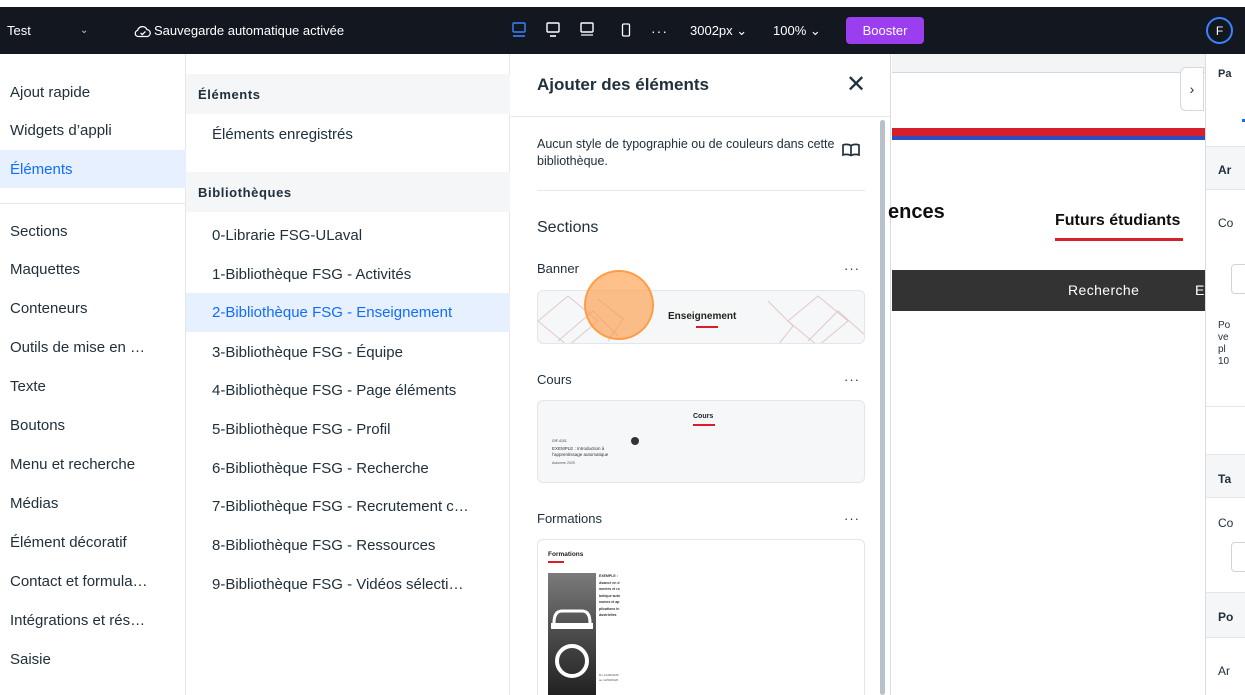  I want to click on category-item: Élément décoratif, so click(93, 542).